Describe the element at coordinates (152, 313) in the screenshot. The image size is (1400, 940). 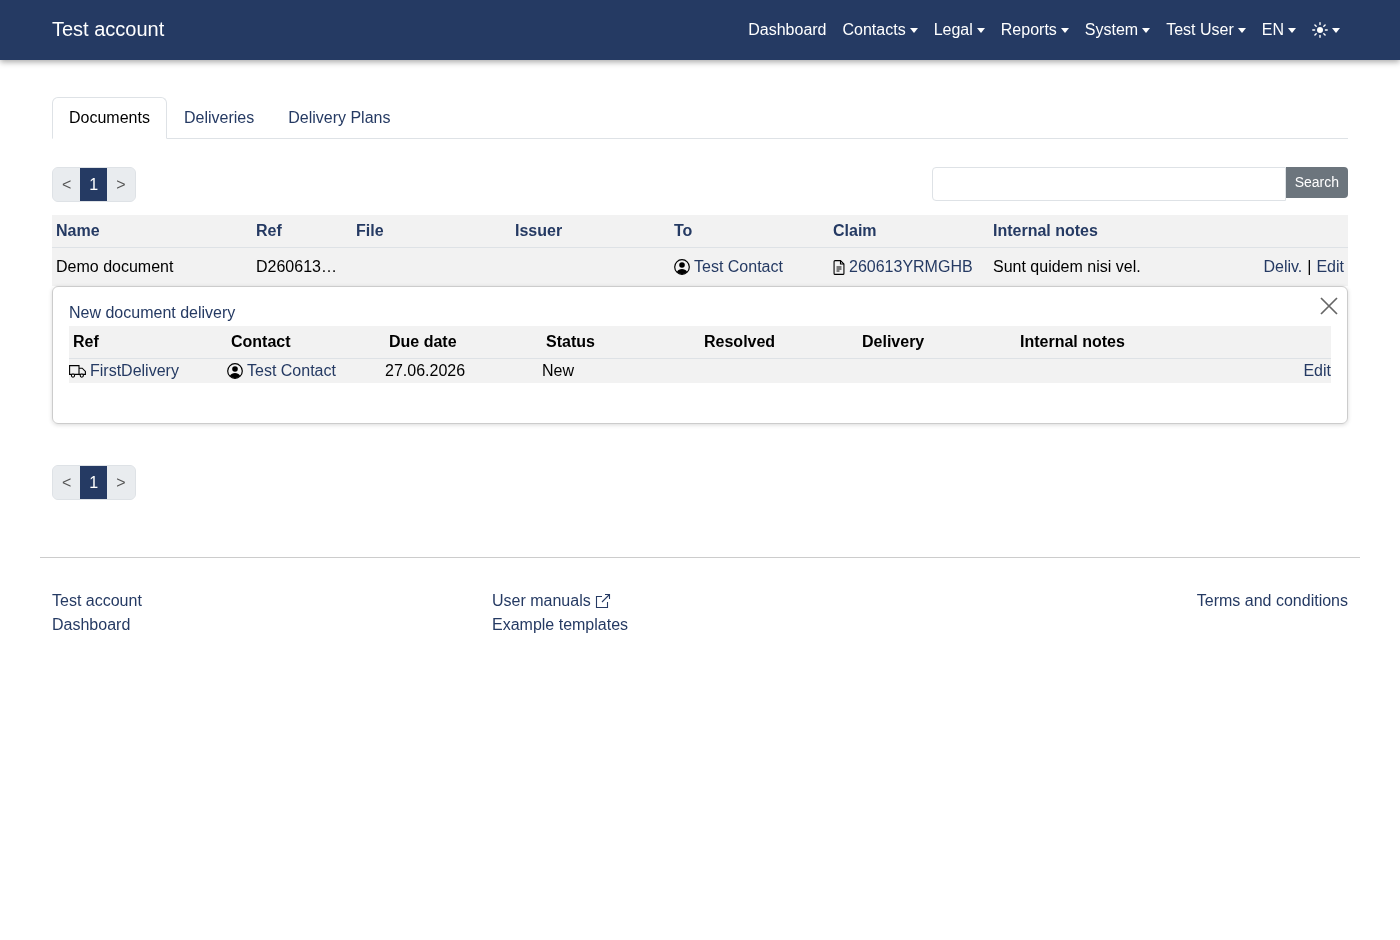
I see `panel-title: New document delivery` at that location.